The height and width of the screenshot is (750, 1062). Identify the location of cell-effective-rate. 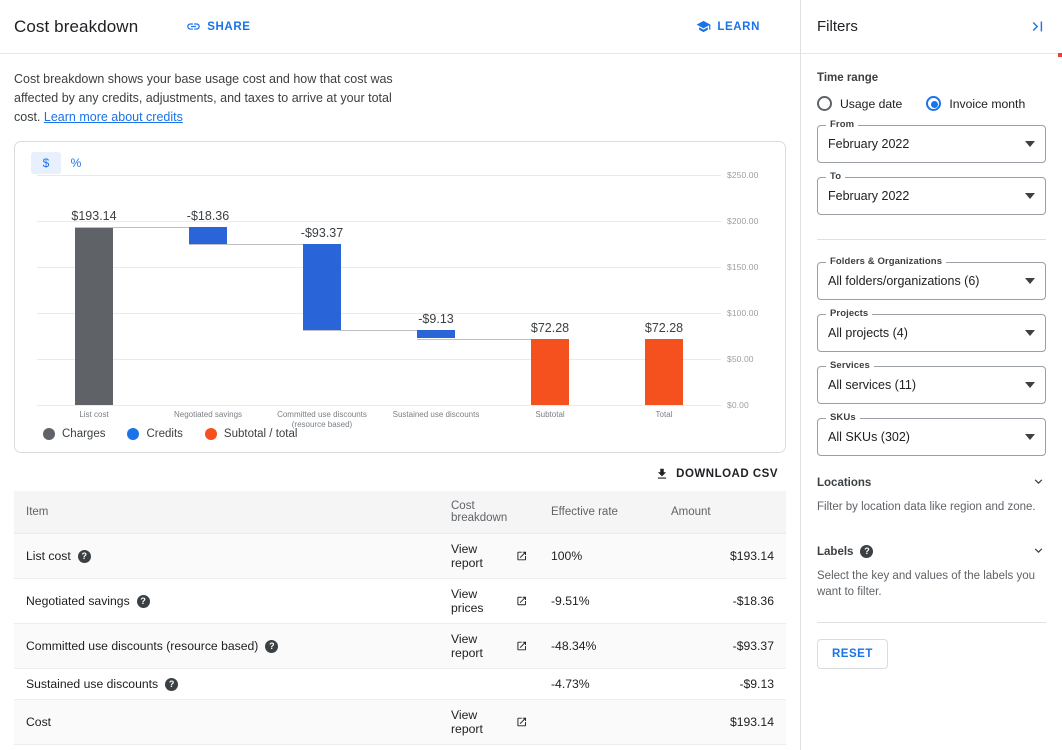
(599, 722).